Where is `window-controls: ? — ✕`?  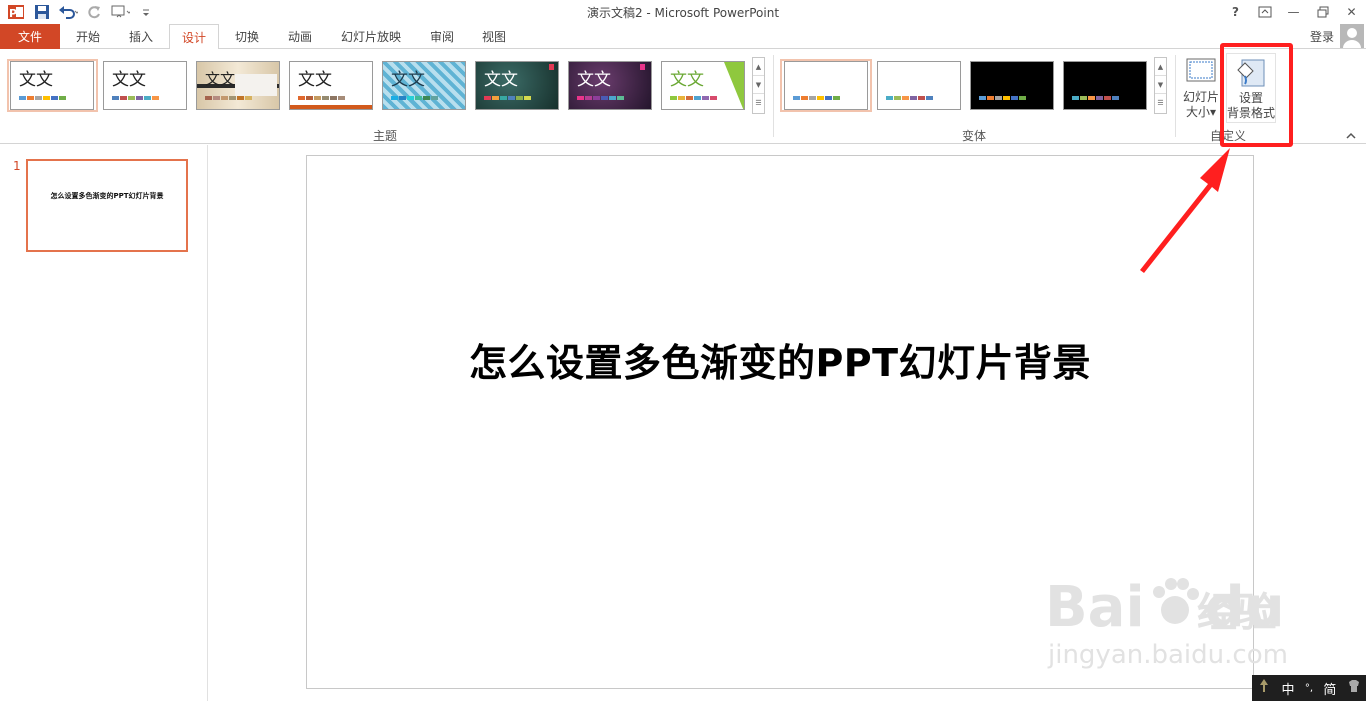 window-controls: ? — ✕ is located at coordinates (1293, 12).